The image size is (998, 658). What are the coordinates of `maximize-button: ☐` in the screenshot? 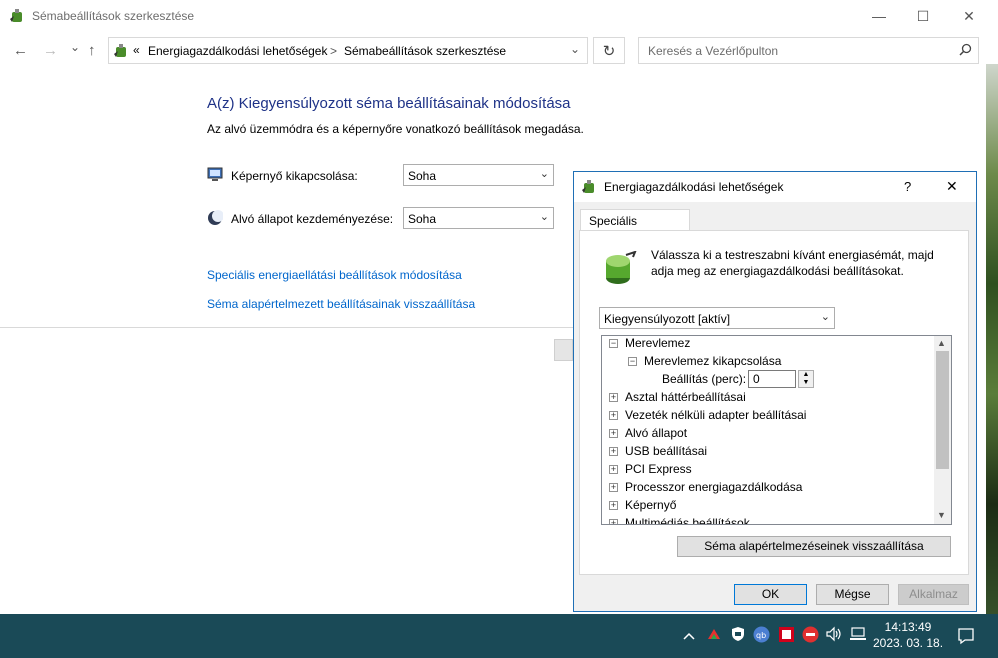 It's located at (923, 16).